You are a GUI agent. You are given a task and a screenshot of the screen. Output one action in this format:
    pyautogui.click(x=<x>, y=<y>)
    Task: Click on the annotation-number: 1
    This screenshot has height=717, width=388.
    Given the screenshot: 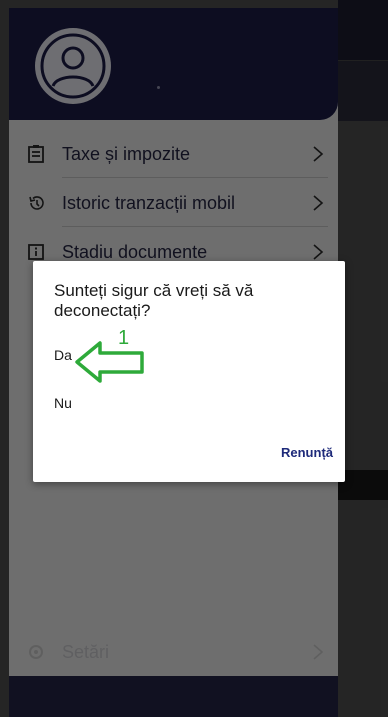 What is the action you would take?
    pyautogui.click(x=123, y=338)
    